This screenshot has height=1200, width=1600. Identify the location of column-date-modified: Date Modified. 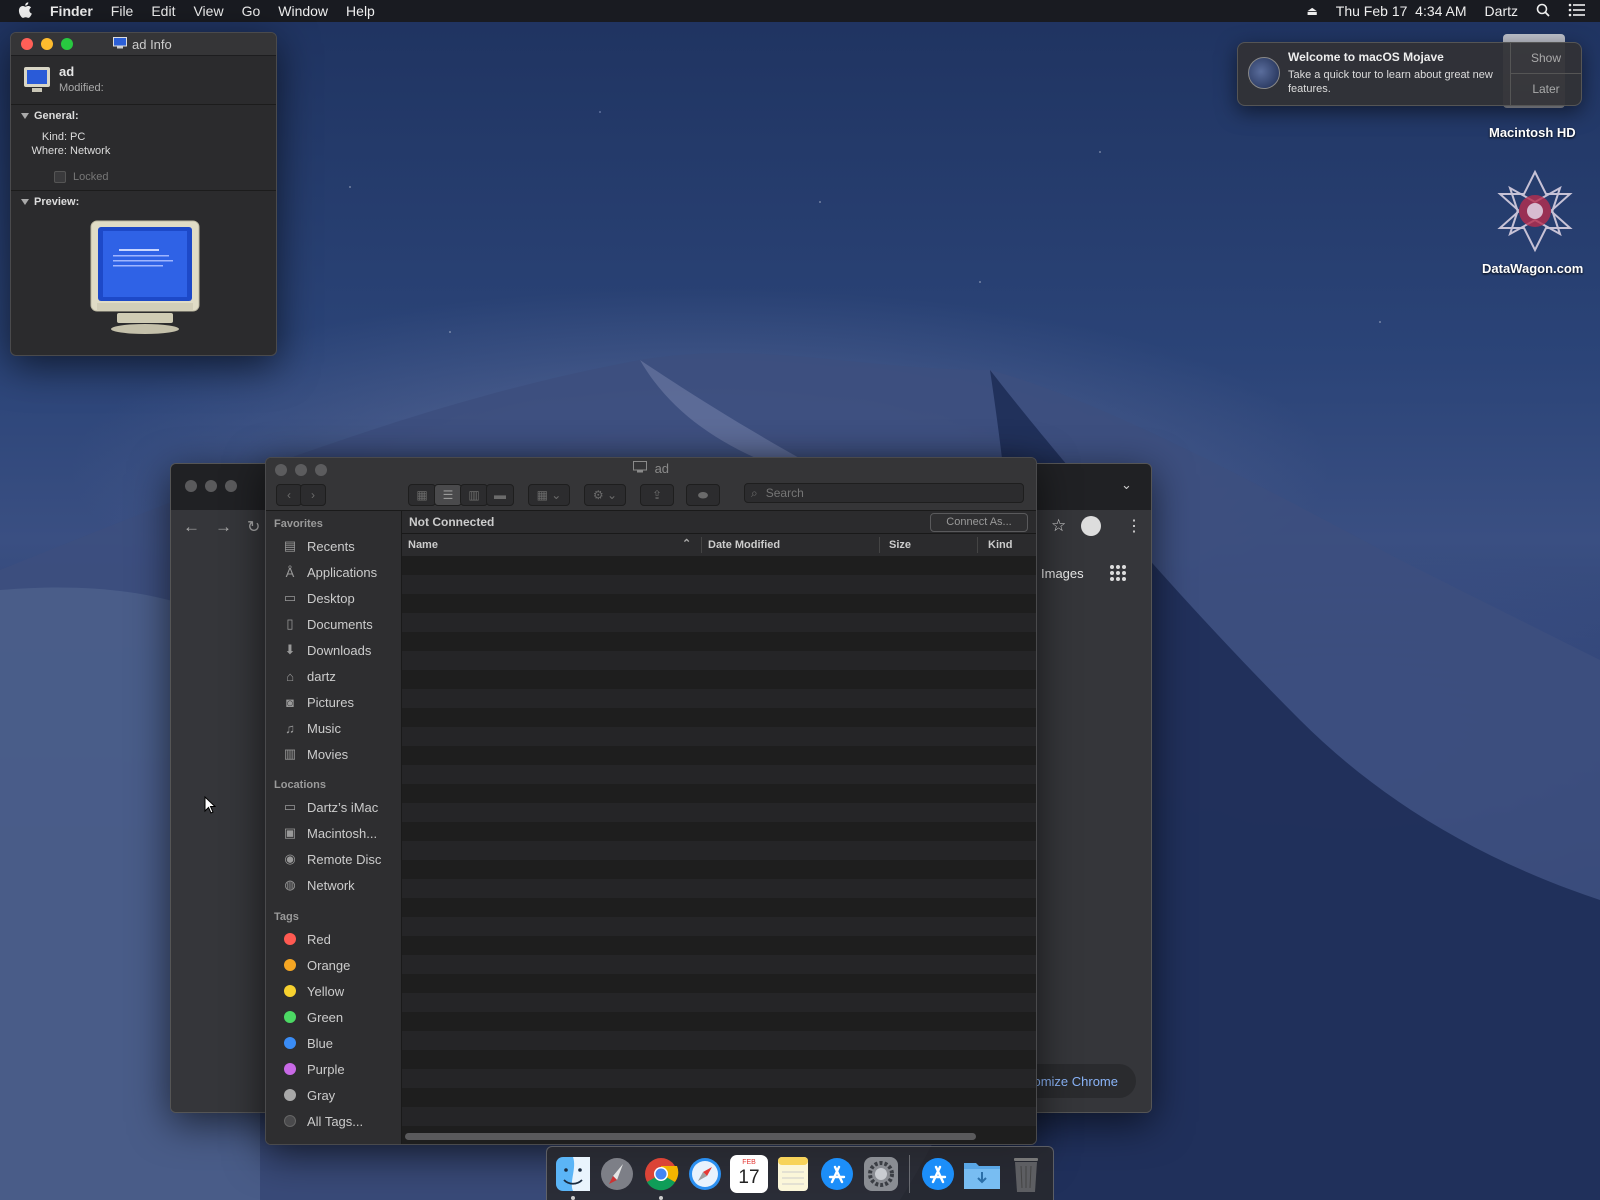
(744, 545).